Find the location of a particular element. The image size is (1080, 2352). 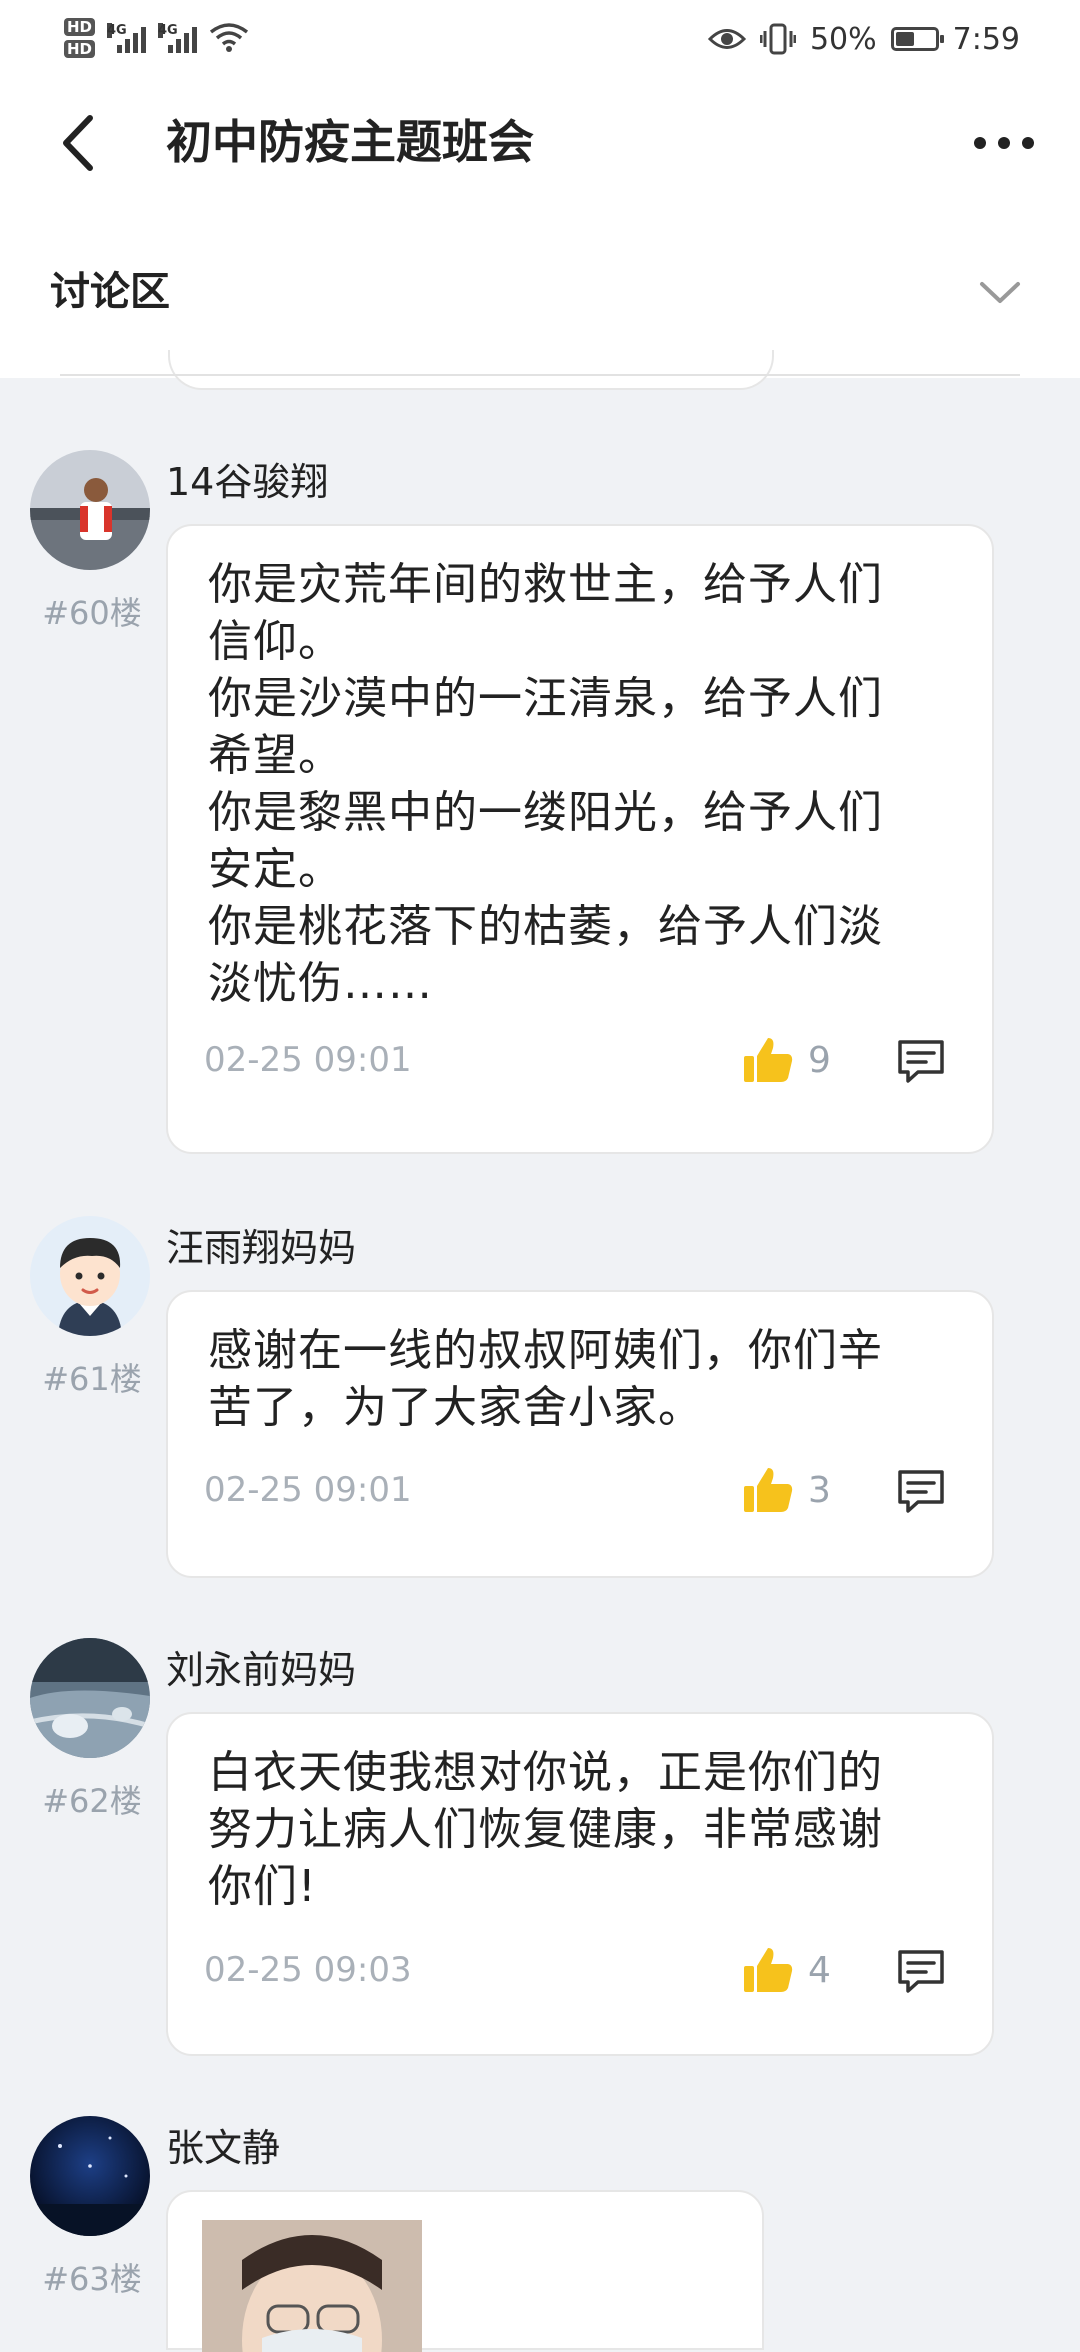

like-button: 9 is located at coordinates (786, 1060).